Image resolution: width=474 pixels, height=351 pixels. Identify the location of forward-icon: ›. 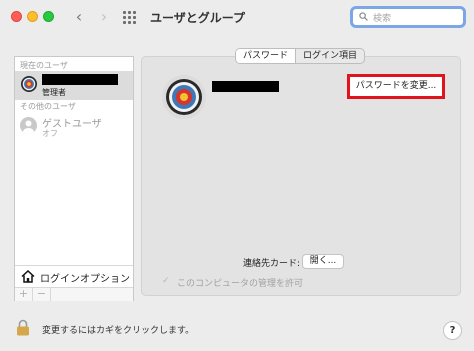
(104, 17).